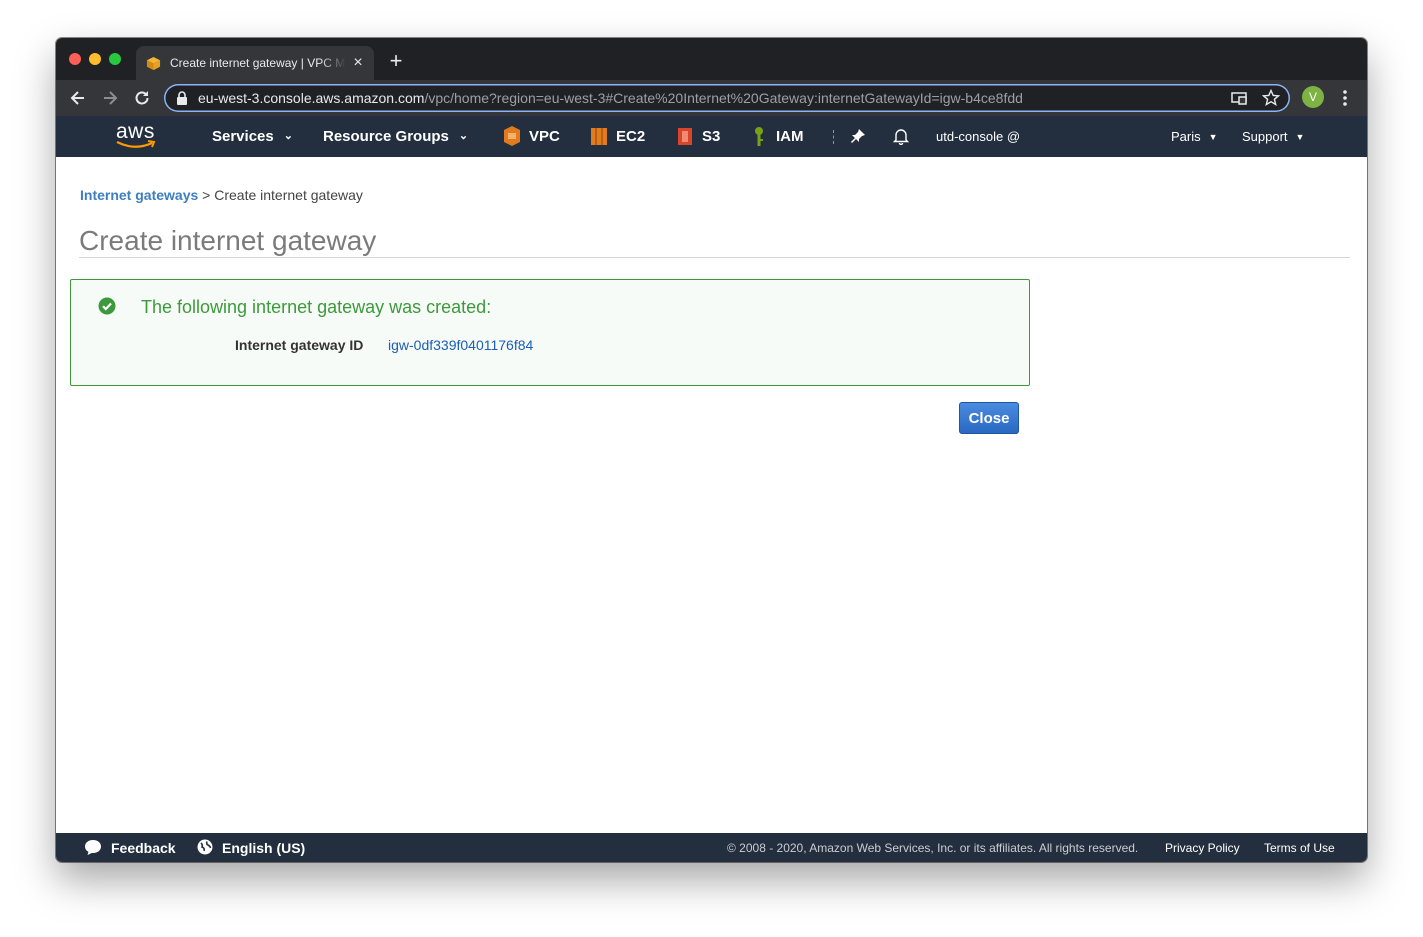 Image resolution: width=1423 pixels, height=937 pixels. I want to click on shortcut-ec2: EC2, so click(621, 137).